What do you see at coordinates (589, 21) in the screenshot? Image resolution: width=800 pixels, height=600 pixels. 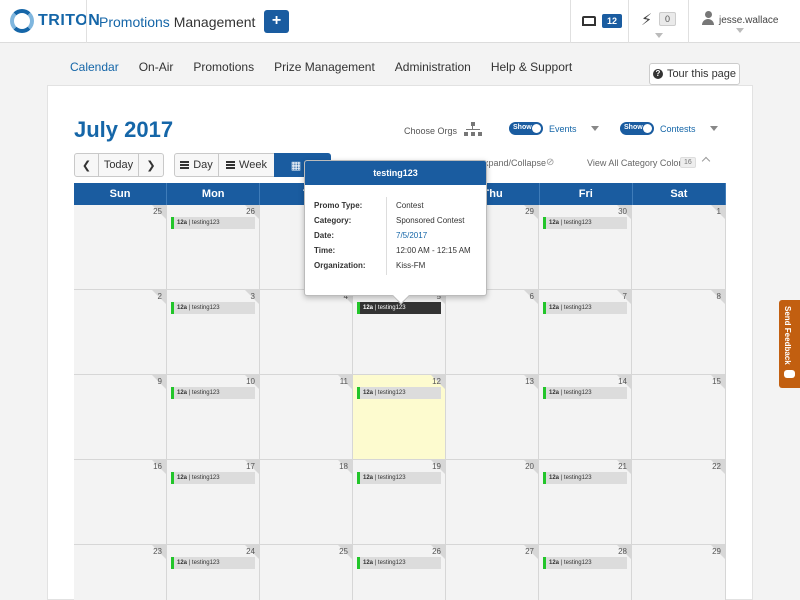 I see `inbox-icon` at bounding box center [589, 21].